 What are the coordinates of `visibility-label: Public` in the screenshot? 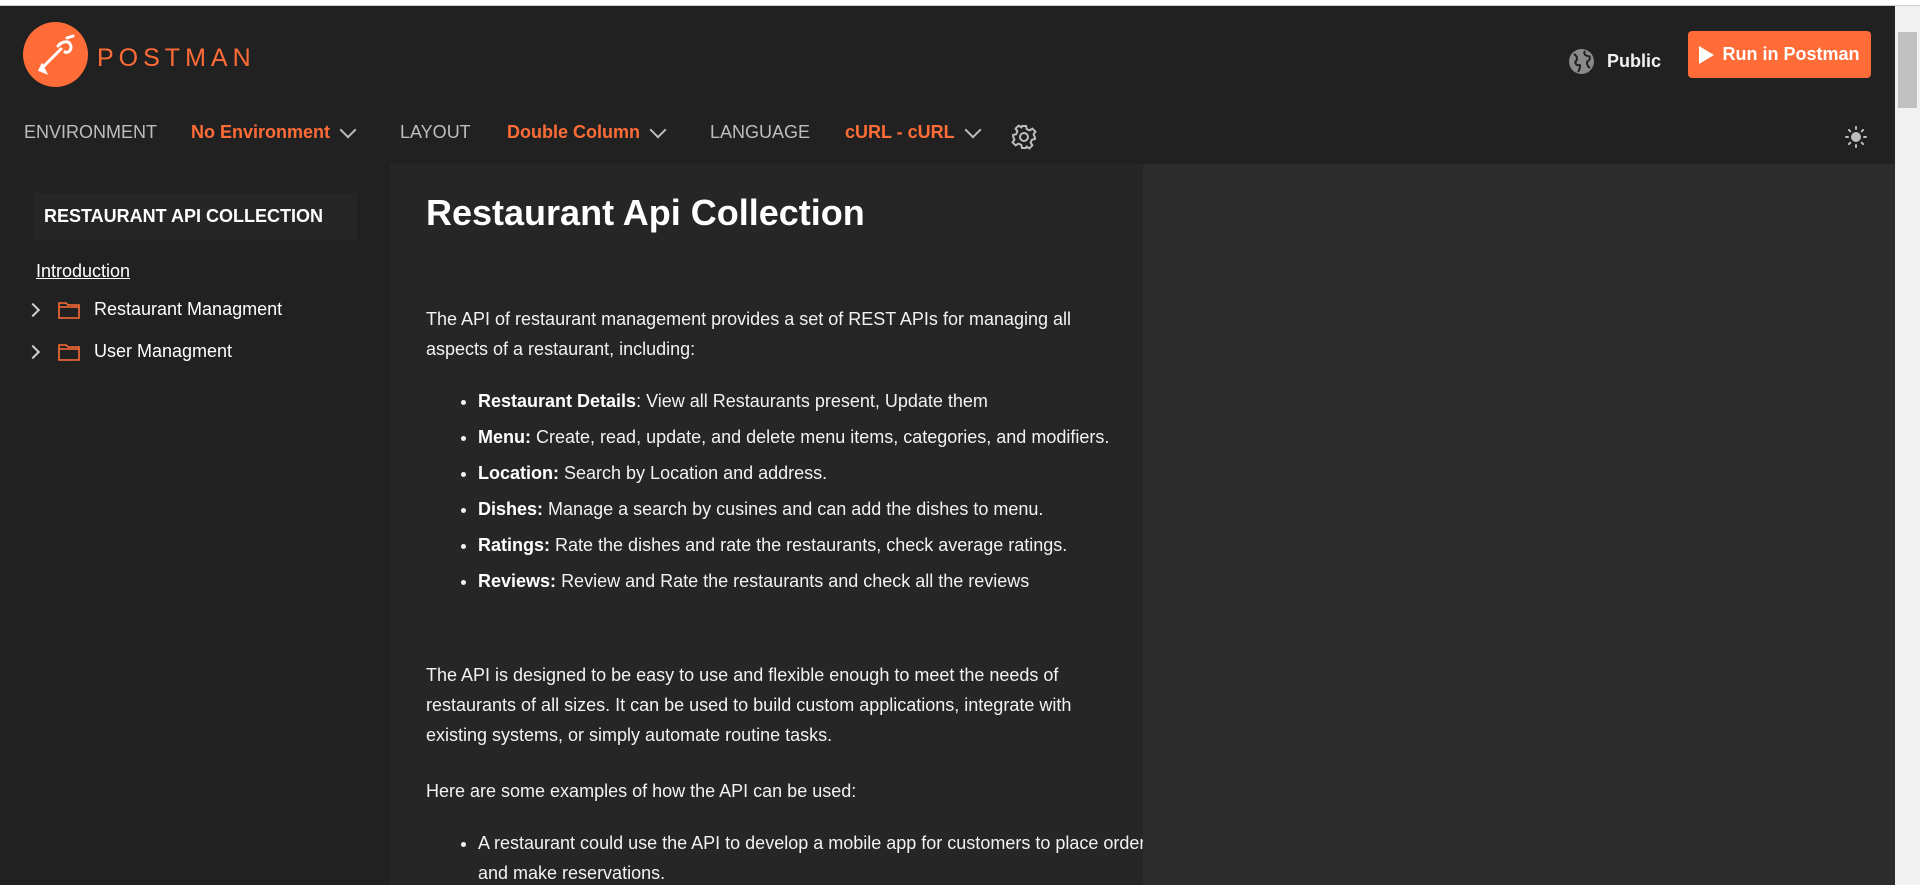 It's located at (1634, 60).